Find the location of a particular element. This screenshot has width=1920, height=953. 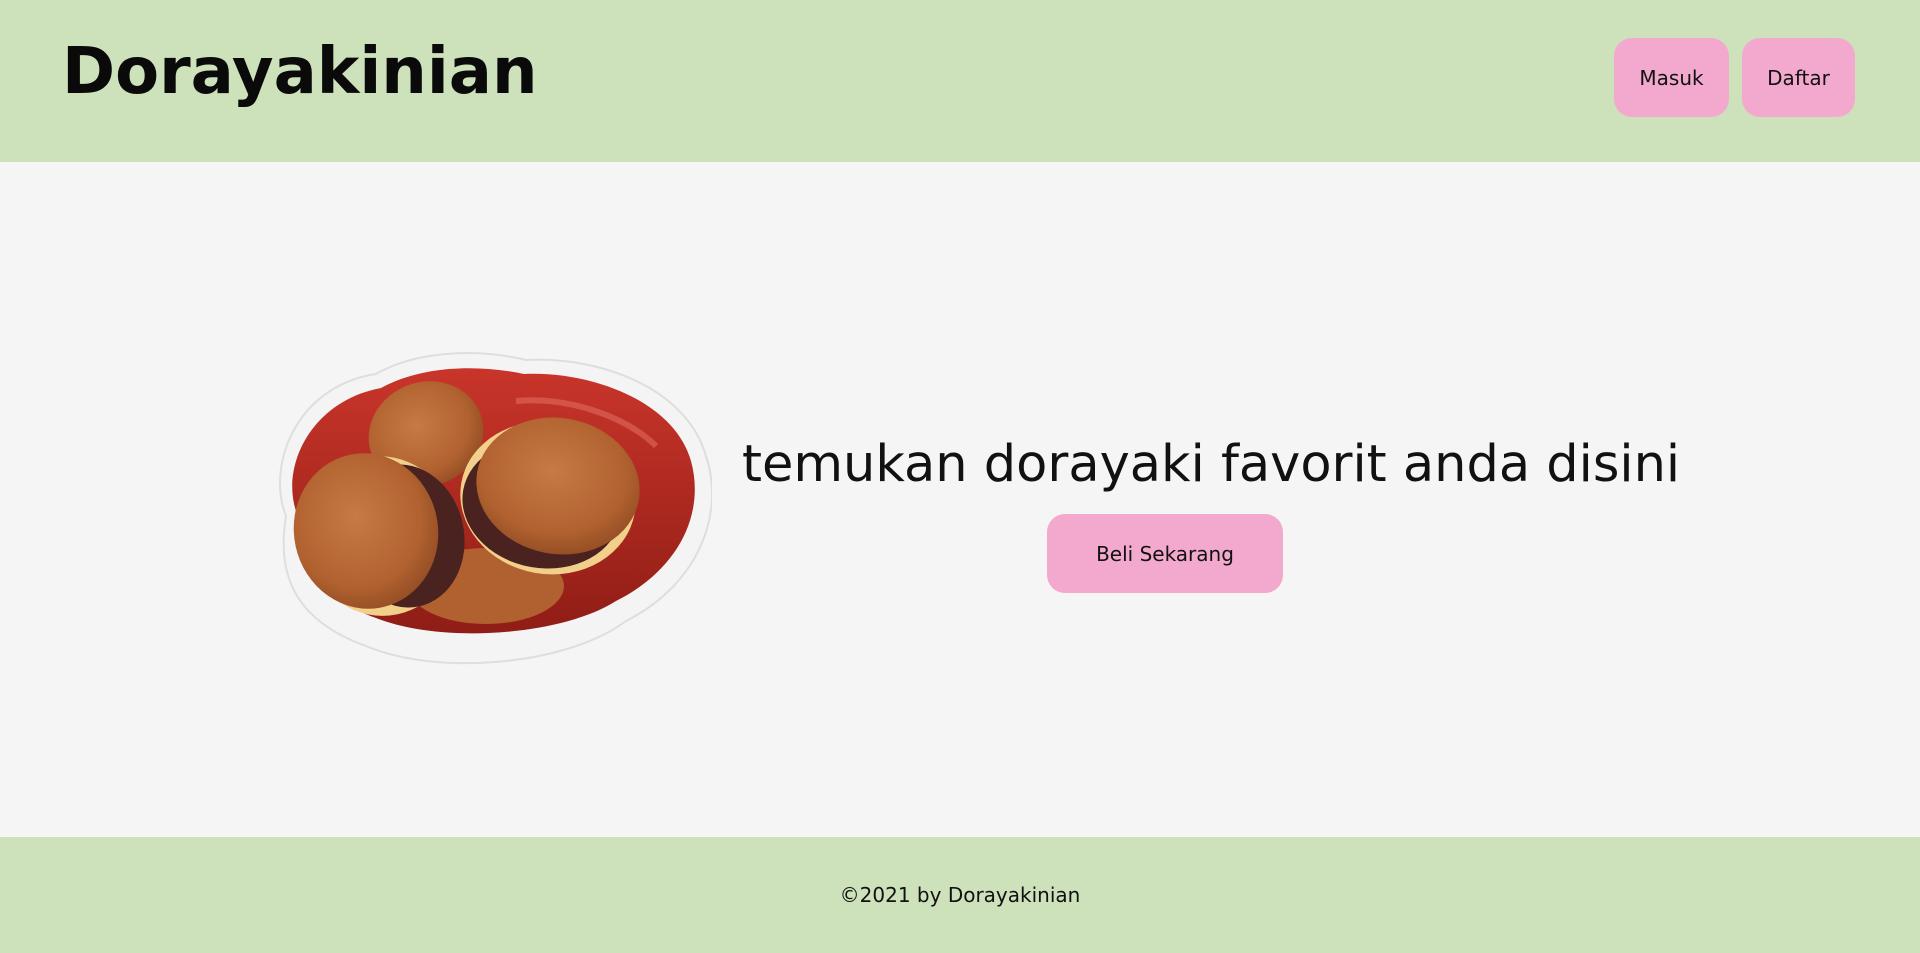

login-button: Masuk is located at coordinates (1671, 77).